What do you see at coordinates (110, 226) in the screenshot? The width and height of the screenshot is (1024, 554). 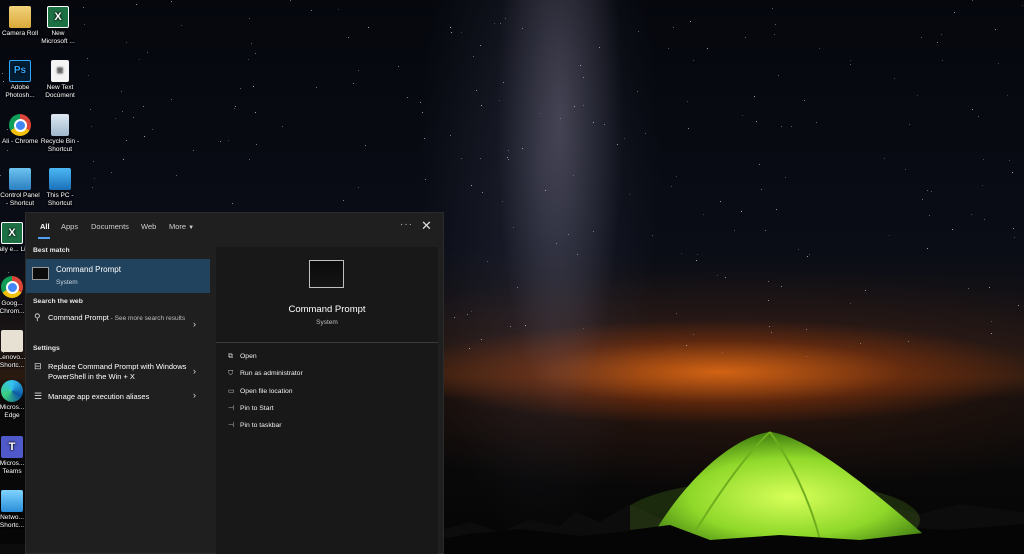 I see `tab-documents: Documents` at bounding box center [110, 226].